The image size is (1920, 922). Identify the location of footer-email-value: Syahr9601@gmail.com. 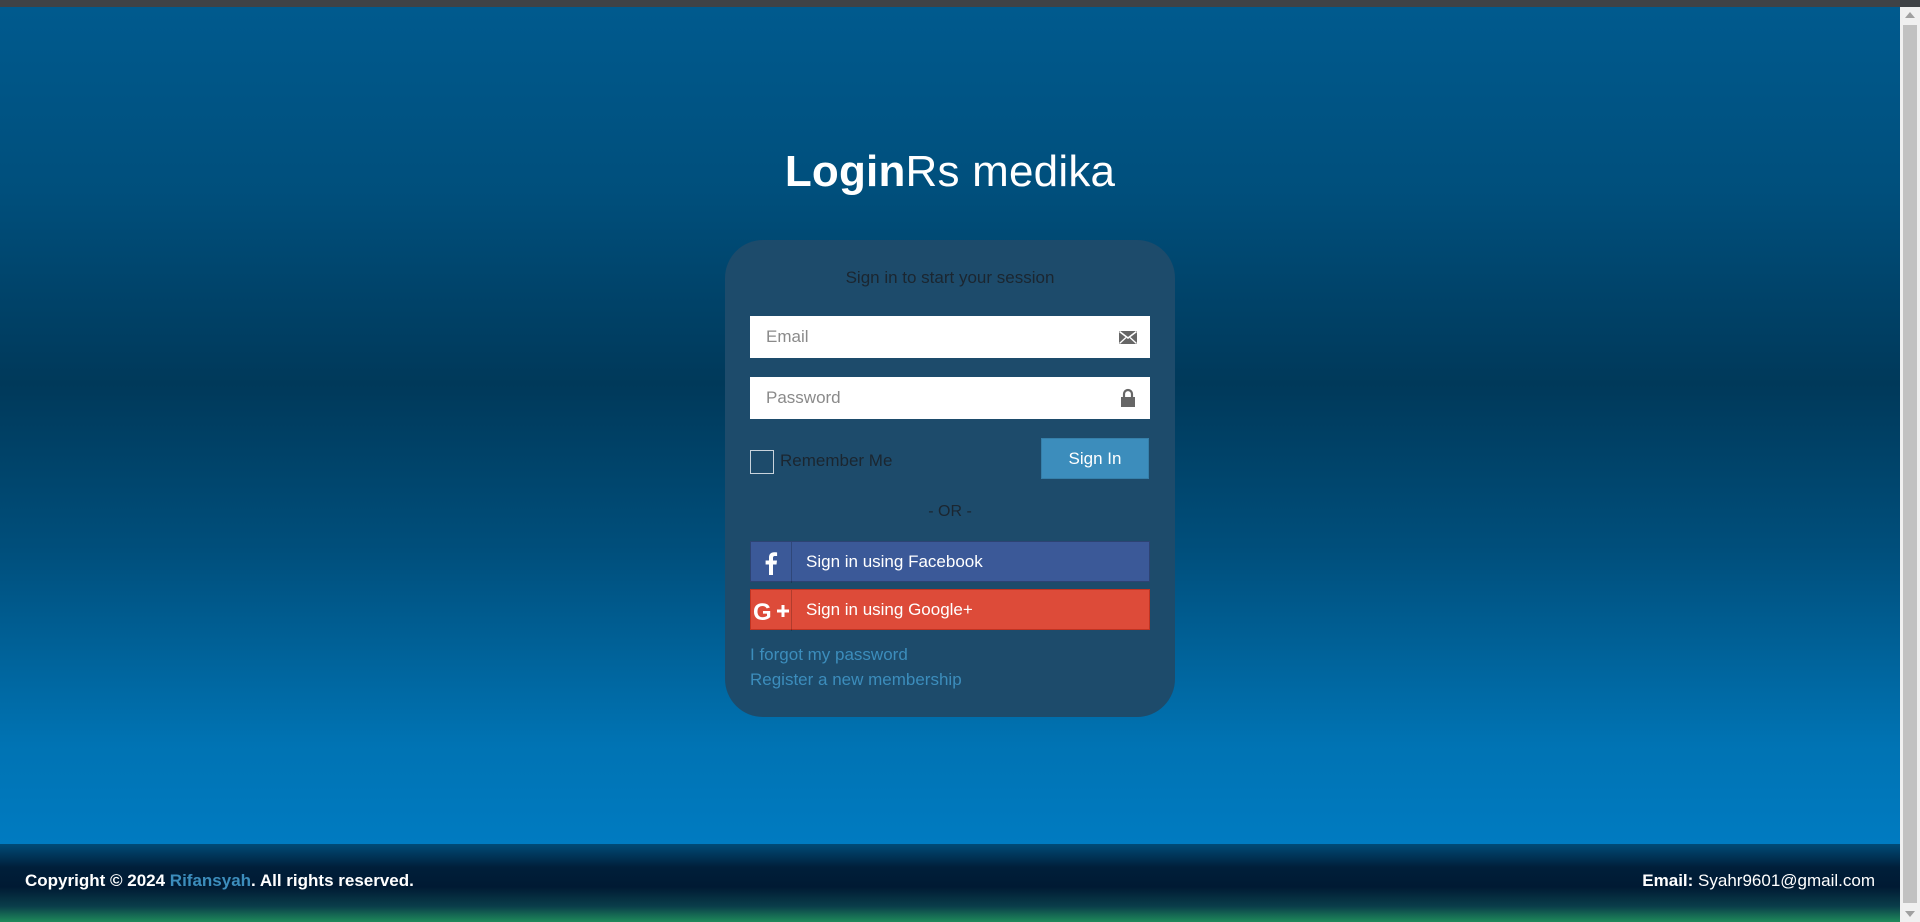
(1786, 880).